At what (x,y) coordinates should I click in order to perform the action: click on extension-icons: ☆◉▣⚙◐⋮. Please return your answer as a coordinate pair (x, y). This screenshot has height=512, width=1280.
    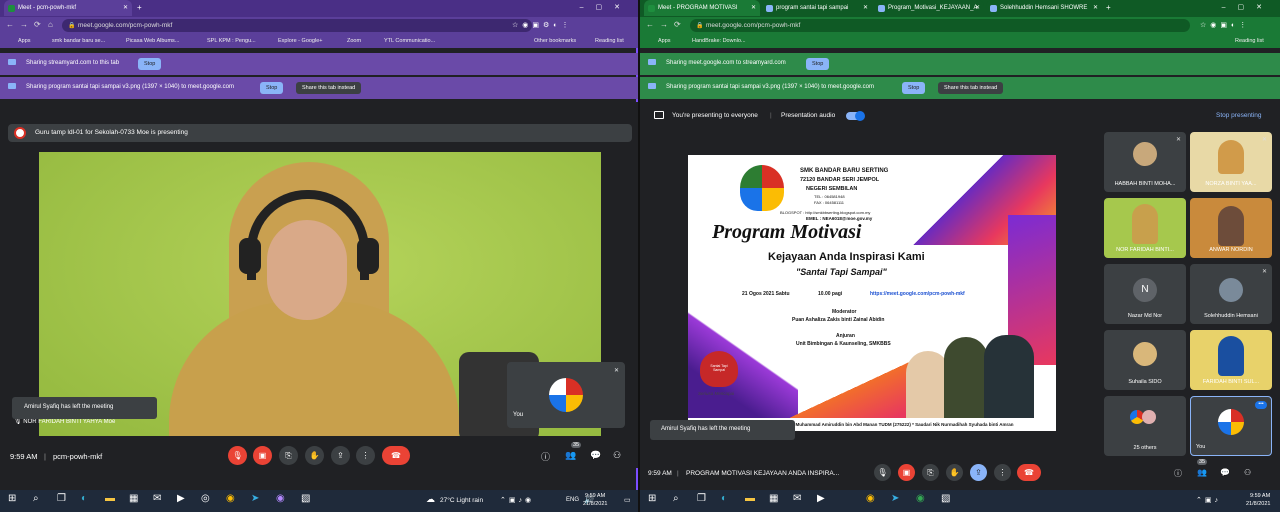
    Looking at the image, I should click on (542, 25).